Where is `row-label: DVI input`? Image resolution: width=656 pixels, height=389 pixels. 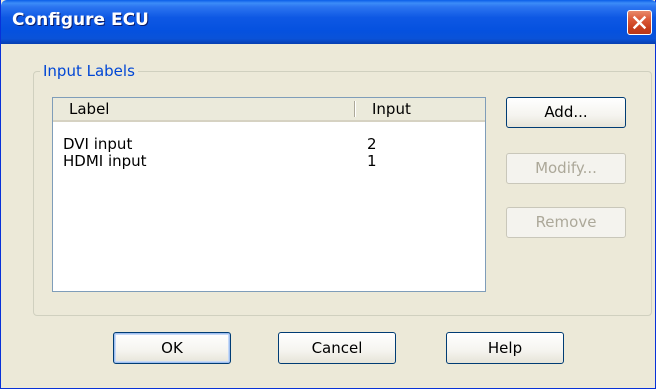 row-label: DVI input is located at coordinates (98, 144).